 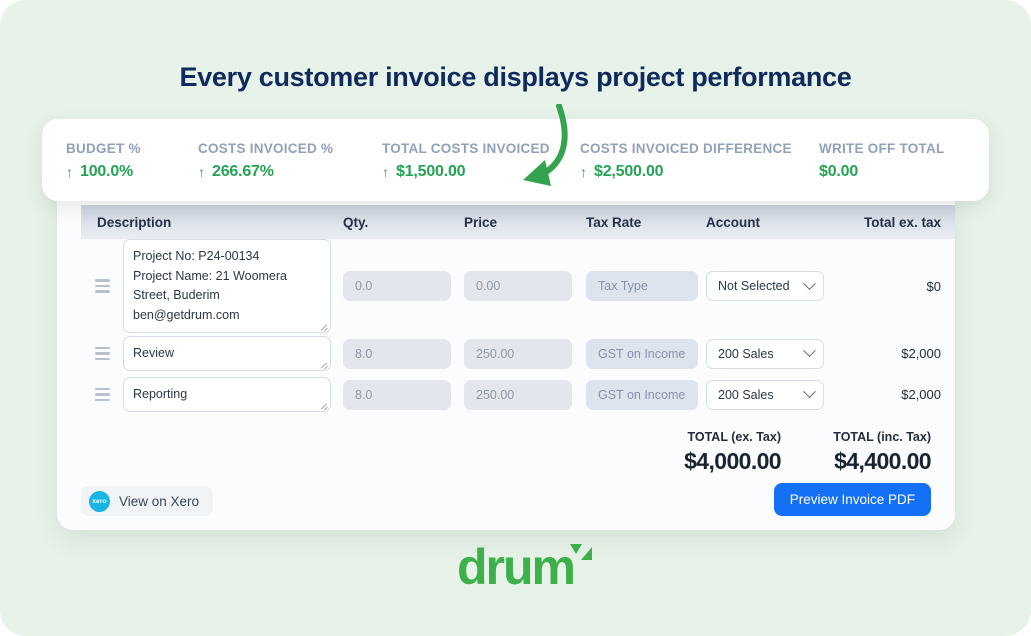 I want to click on metric-label: BUDGET %, so click(x=103, y=148).